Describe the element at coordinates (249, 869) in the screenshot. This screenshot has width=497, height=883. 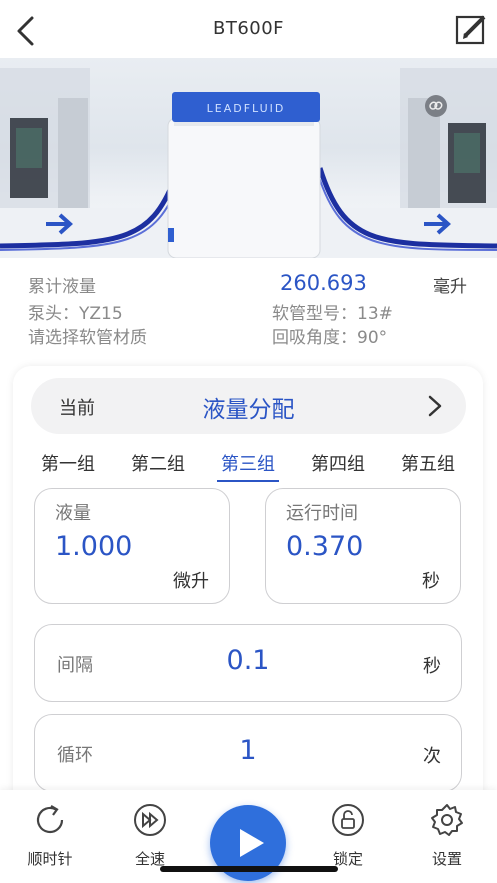
I see `home-indicator` at that location.